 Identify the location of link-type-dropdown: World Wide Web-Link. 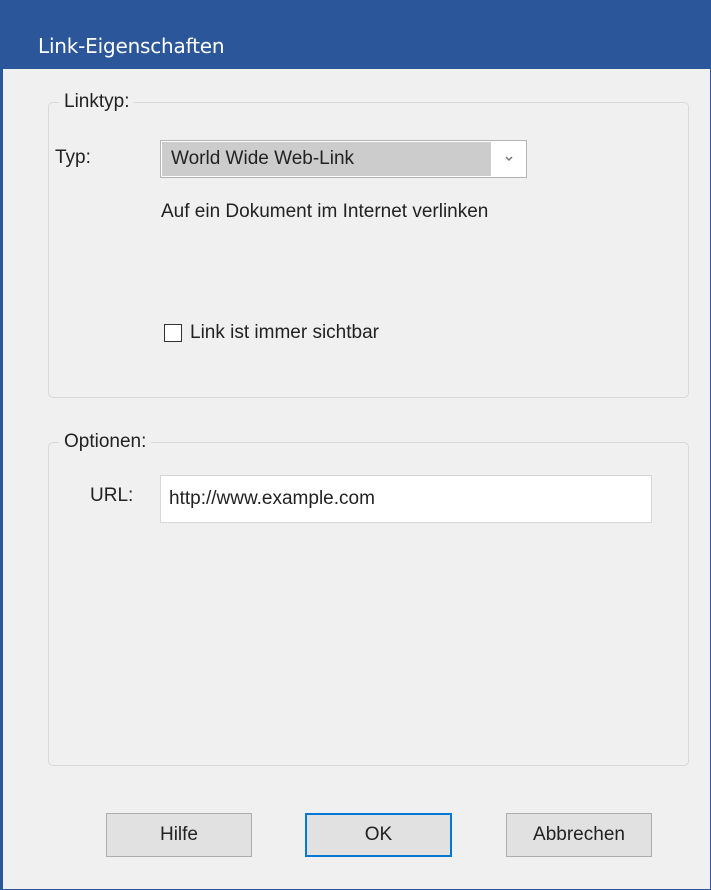
(343, 159).